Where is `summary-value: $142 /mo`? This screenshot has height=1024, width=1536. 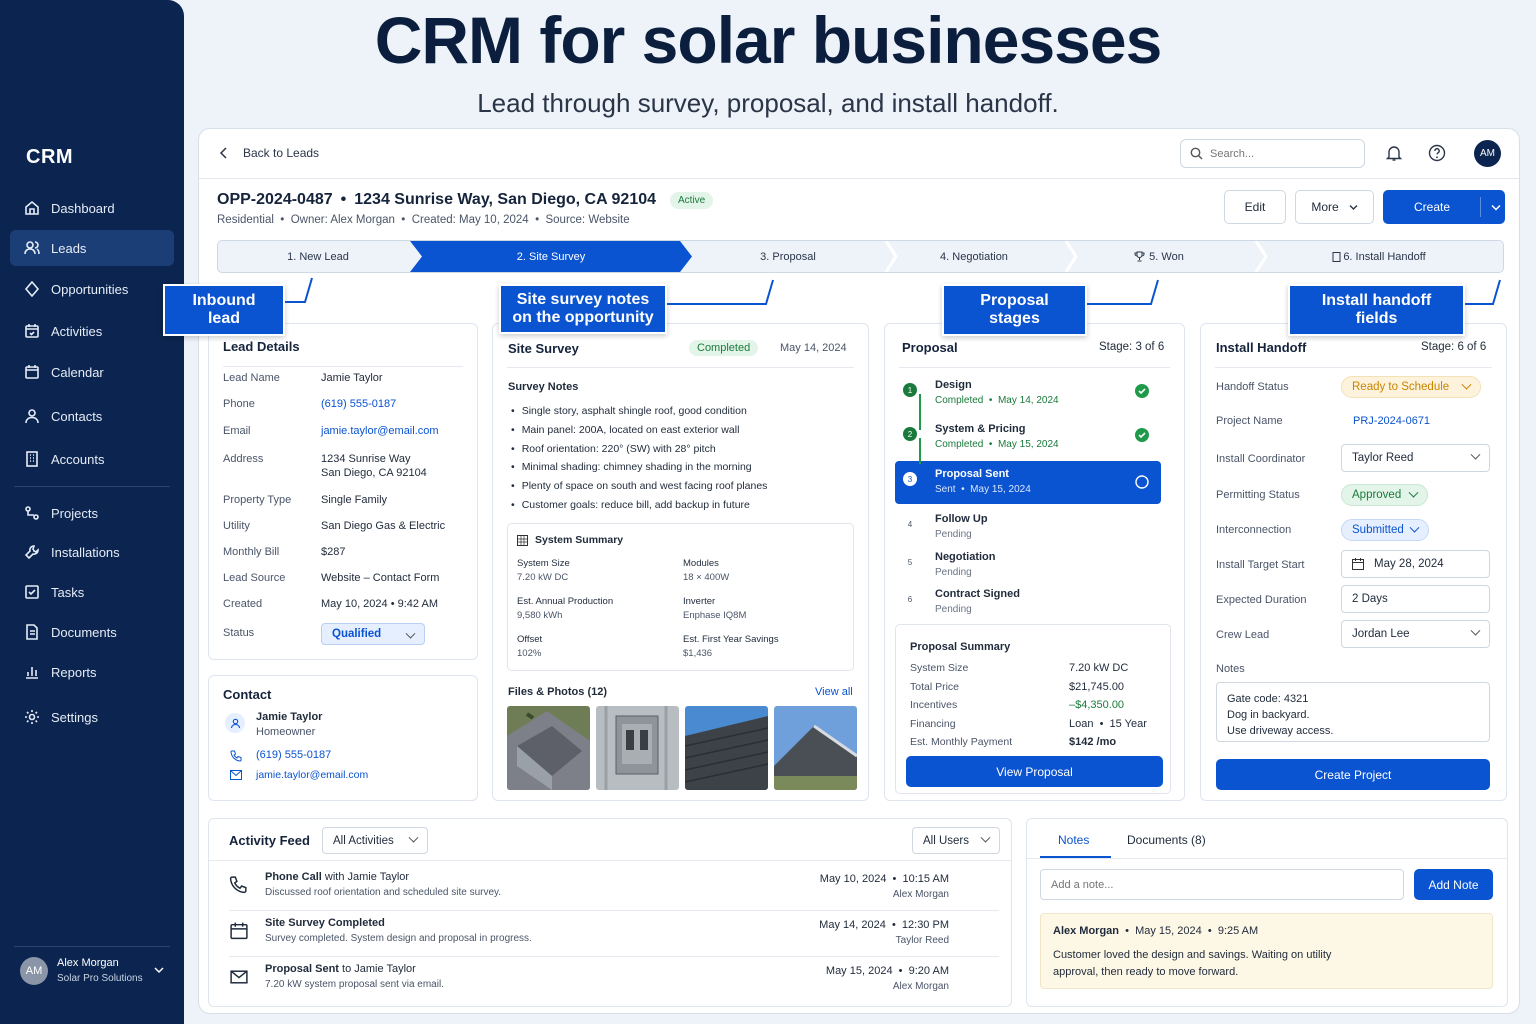 summary-value: $142 /mo is located at coordinates (1093, 742).